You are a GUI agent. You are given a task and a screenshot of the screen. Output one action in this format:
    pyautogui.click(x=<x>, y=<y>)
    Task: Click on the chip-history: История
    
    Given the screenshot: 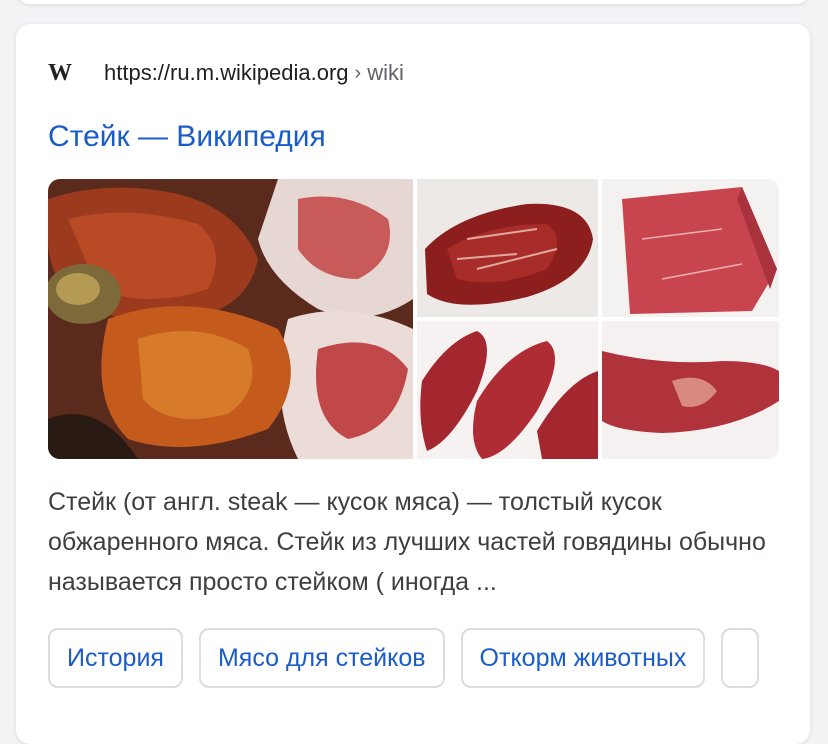 What is the action you would take?
    pyautogui.click(x=115, y=658)
    